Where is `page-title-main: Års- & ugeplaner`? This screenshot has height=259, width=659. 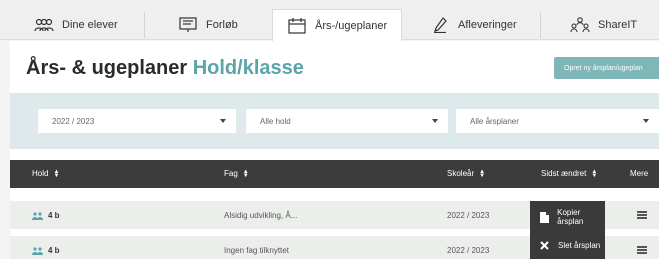 page-title-main: Års- & ugeplaner is located at coordinates (107, 68).